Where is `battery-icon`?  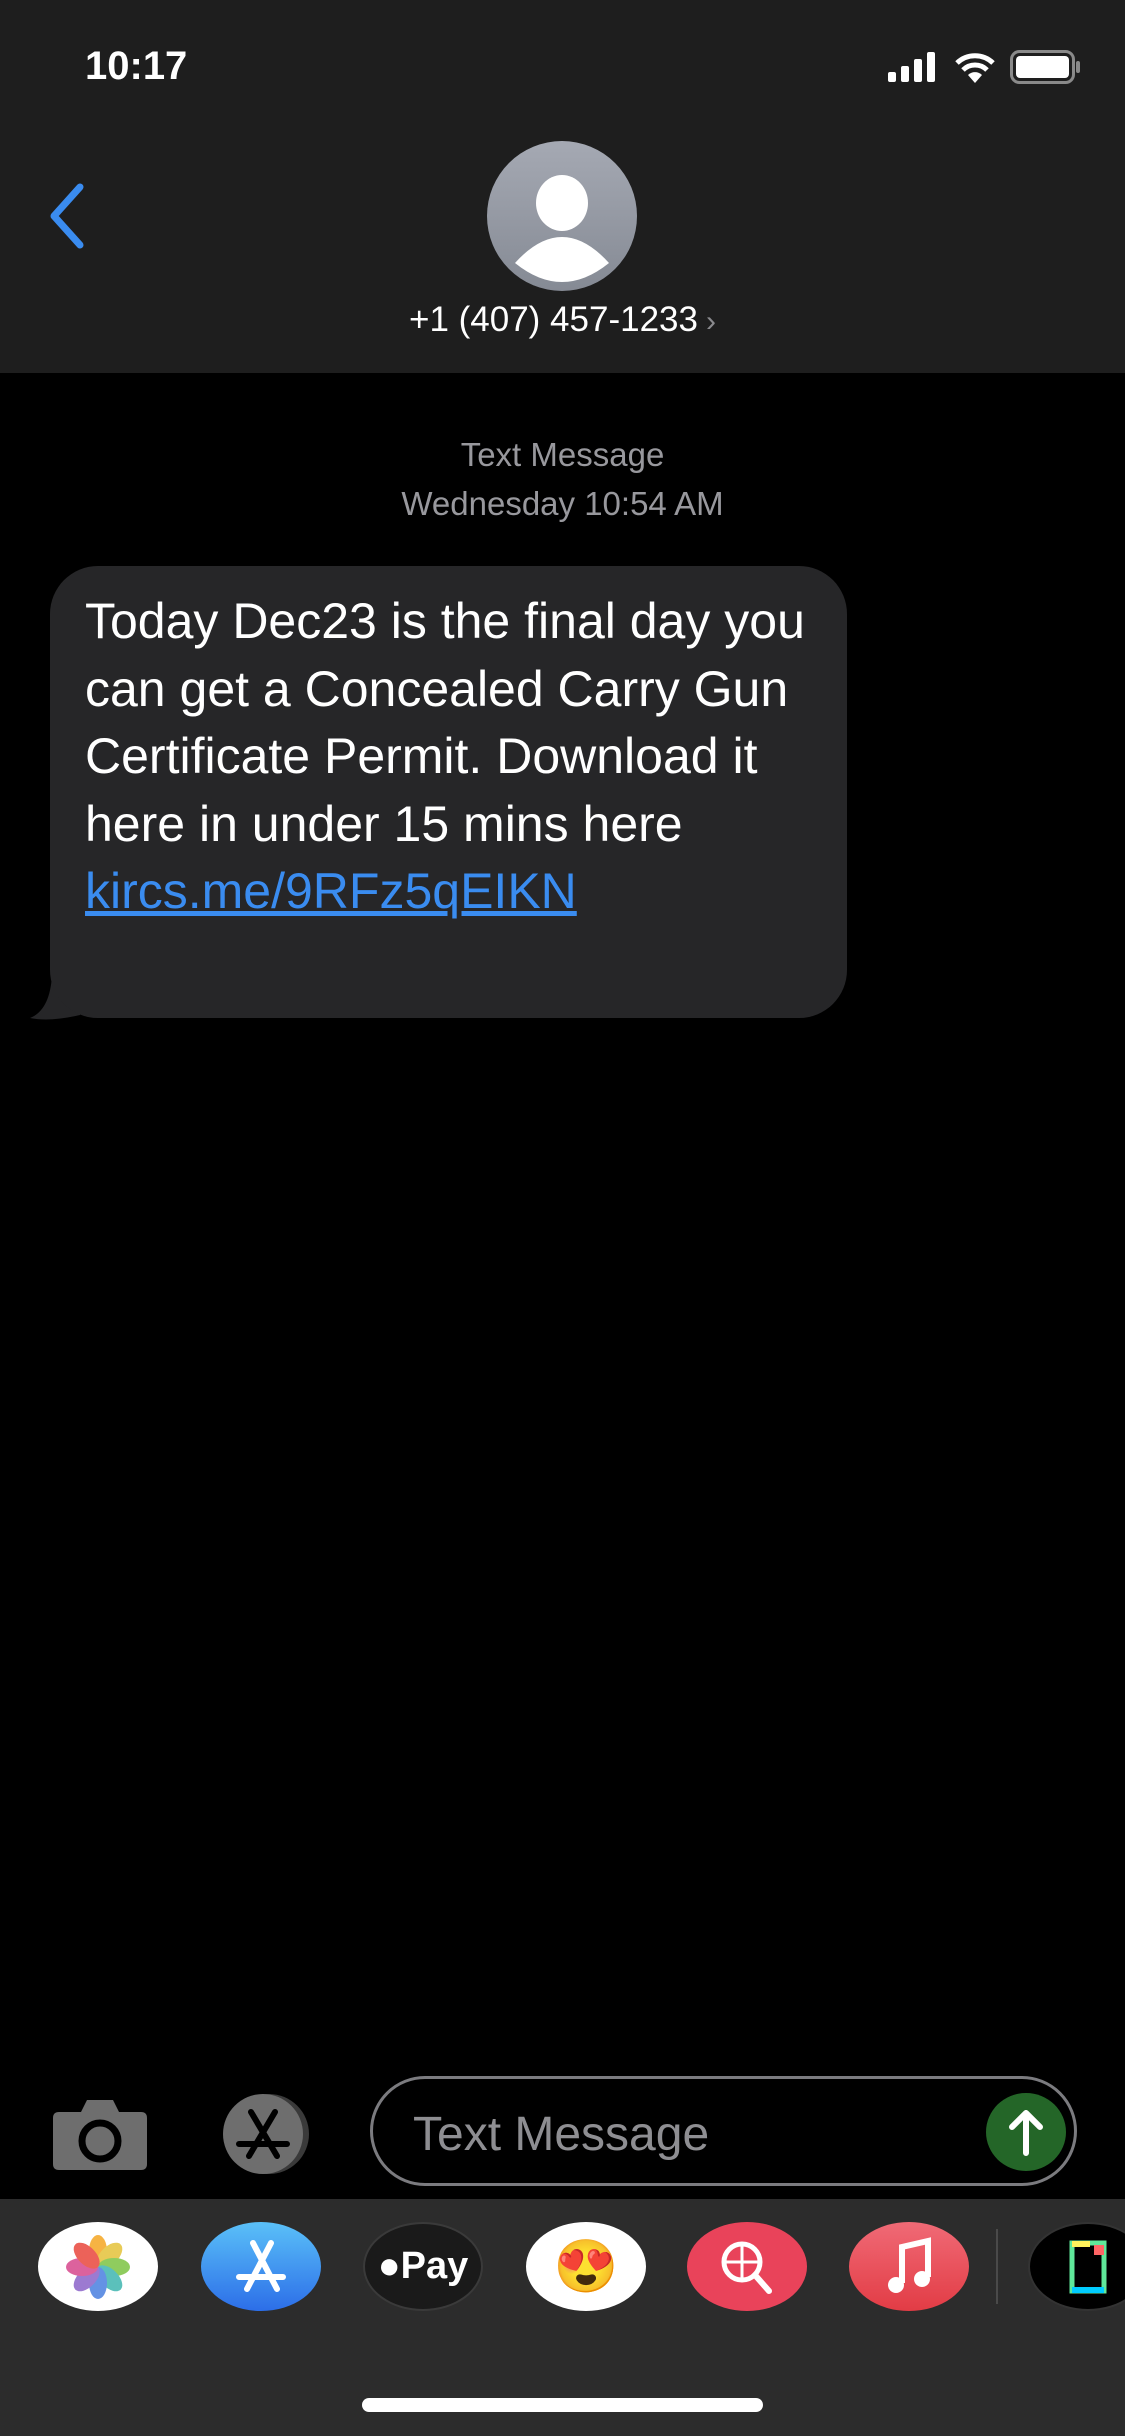 battery-icon is located at coordinates (1045, 67).